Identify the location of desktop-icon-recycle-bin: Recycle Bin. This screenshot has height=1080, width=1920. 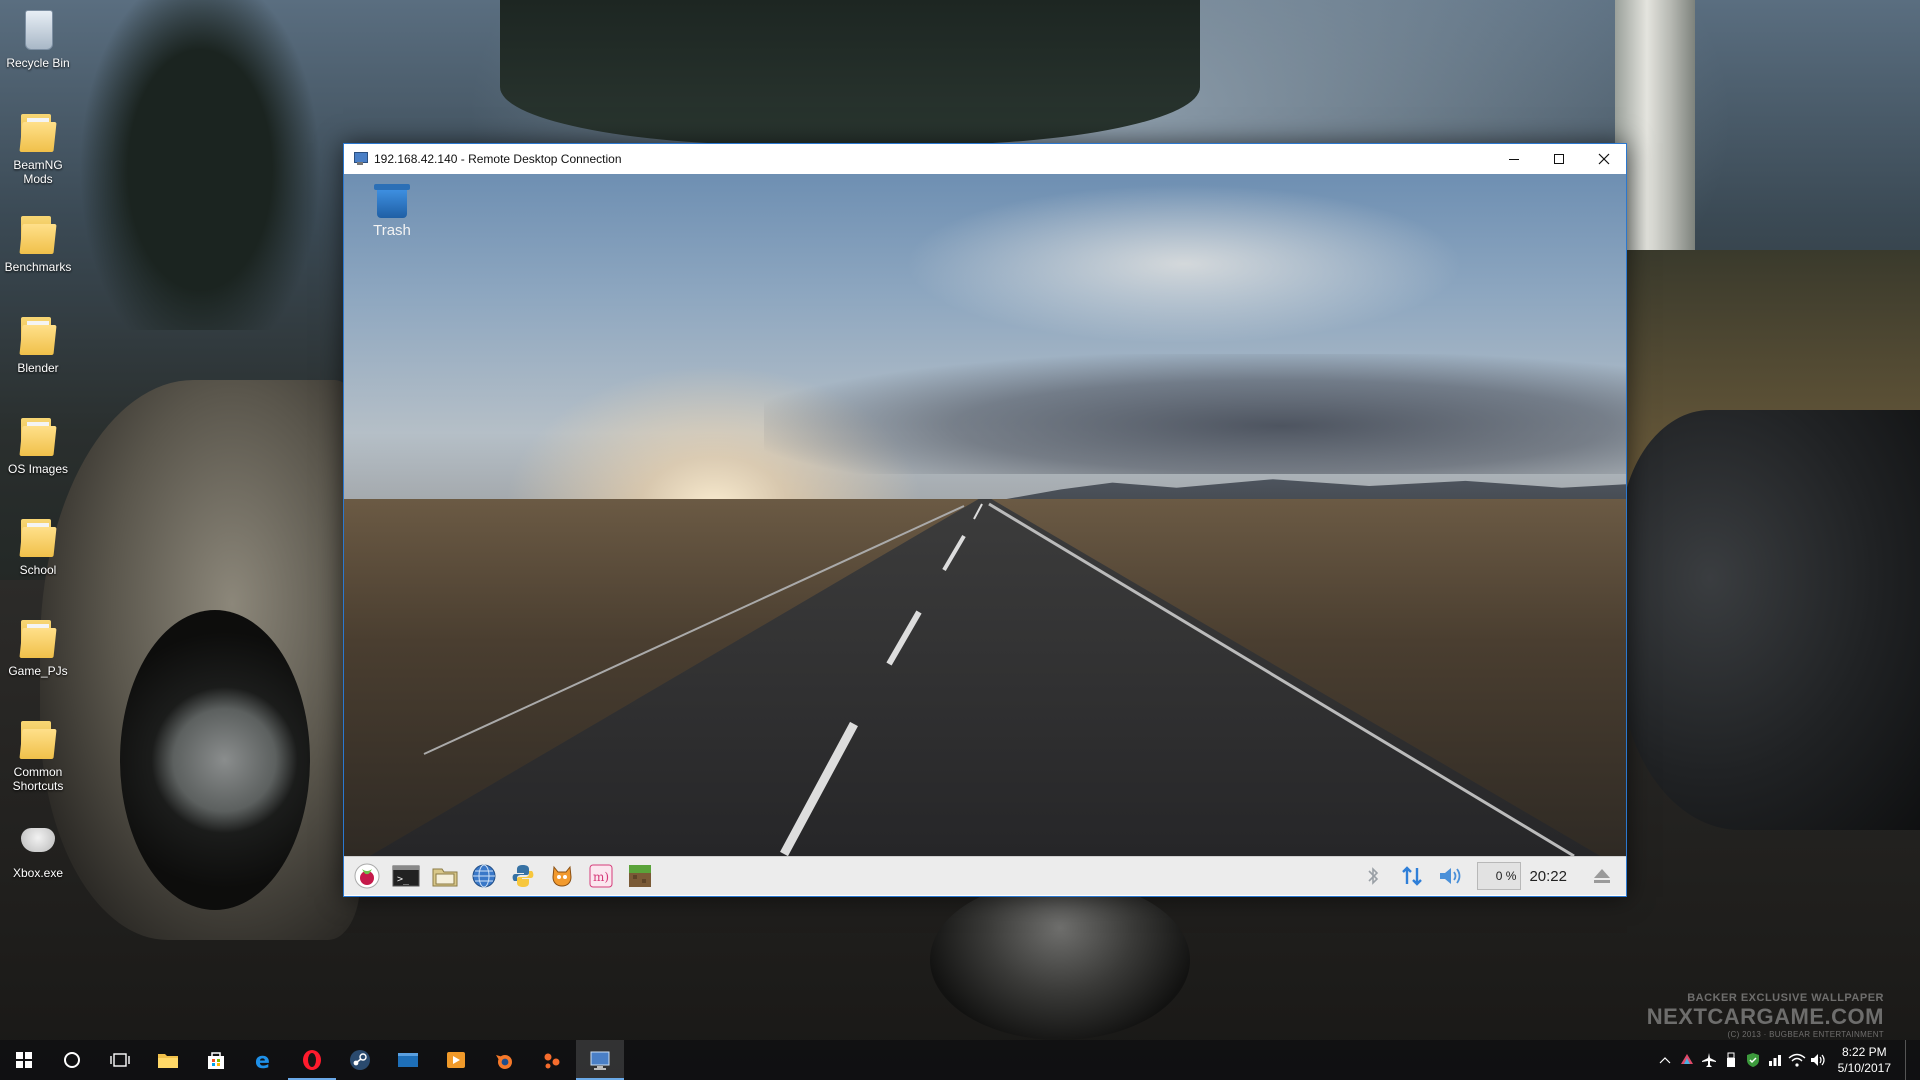
(38, 39).